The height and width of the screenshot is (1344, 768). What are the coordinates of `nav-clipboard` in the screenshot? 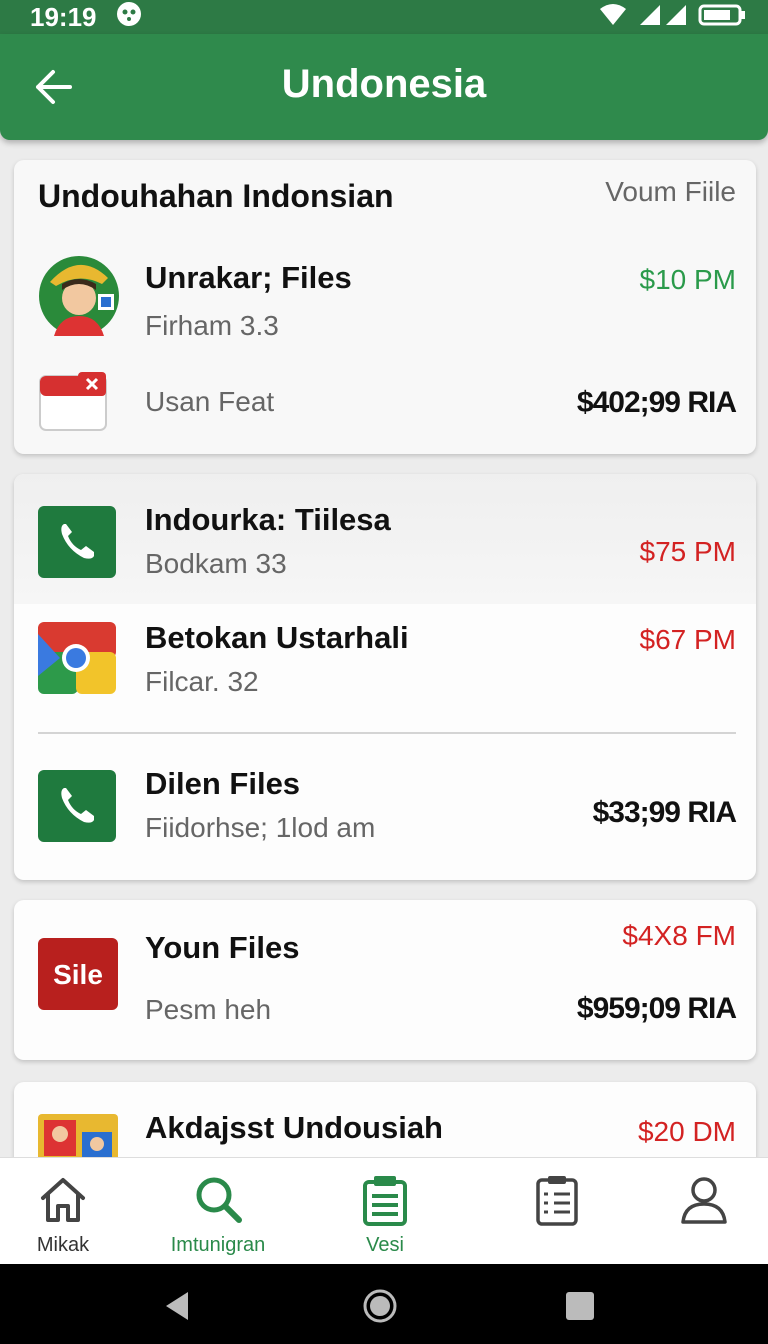 It's located at (557, 1211).